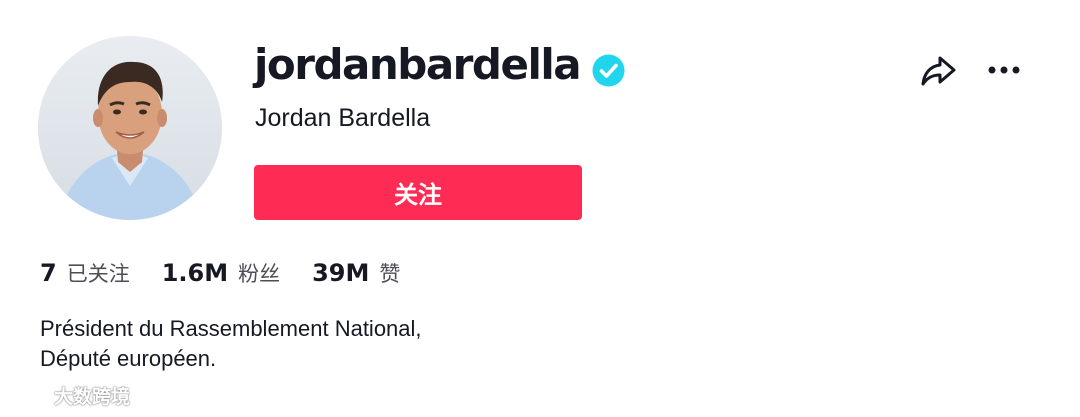 This screenshot has height=417, width=1080. Describe the element at coordinates (48, 273) in the screenshot. I see `stat-following-count: 7` at that location.